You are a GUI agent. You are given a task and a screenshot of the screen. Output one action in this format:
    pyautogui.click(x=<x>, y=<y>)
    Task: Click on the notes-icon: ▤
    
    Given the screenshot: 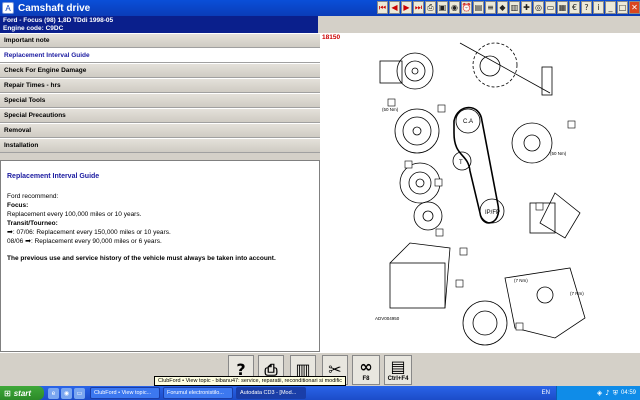 What is the action you would take?
    pyautogui.click(x=398, y=366)
    